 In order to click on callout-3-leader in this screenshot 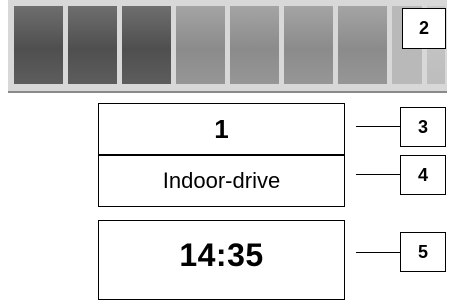, I will do `click(378, 126)`.